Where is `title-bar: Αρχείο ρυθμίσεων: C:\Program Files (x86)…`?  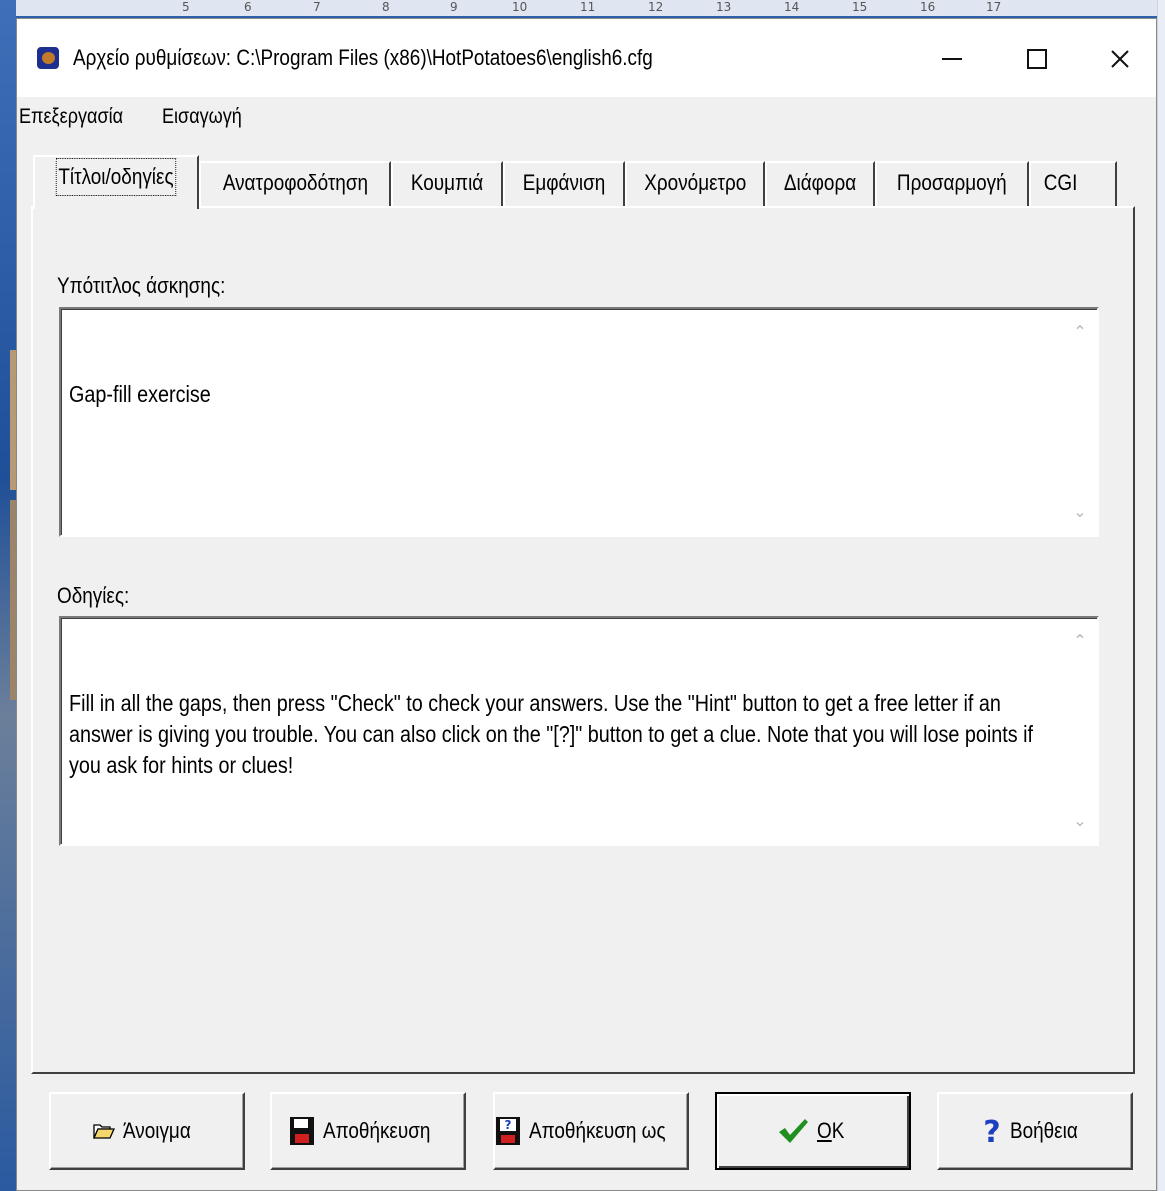 title-bar: Αρχείο ρυθμίσεων: C:\Program Files (x86)… is located at coordinates (586, 58).